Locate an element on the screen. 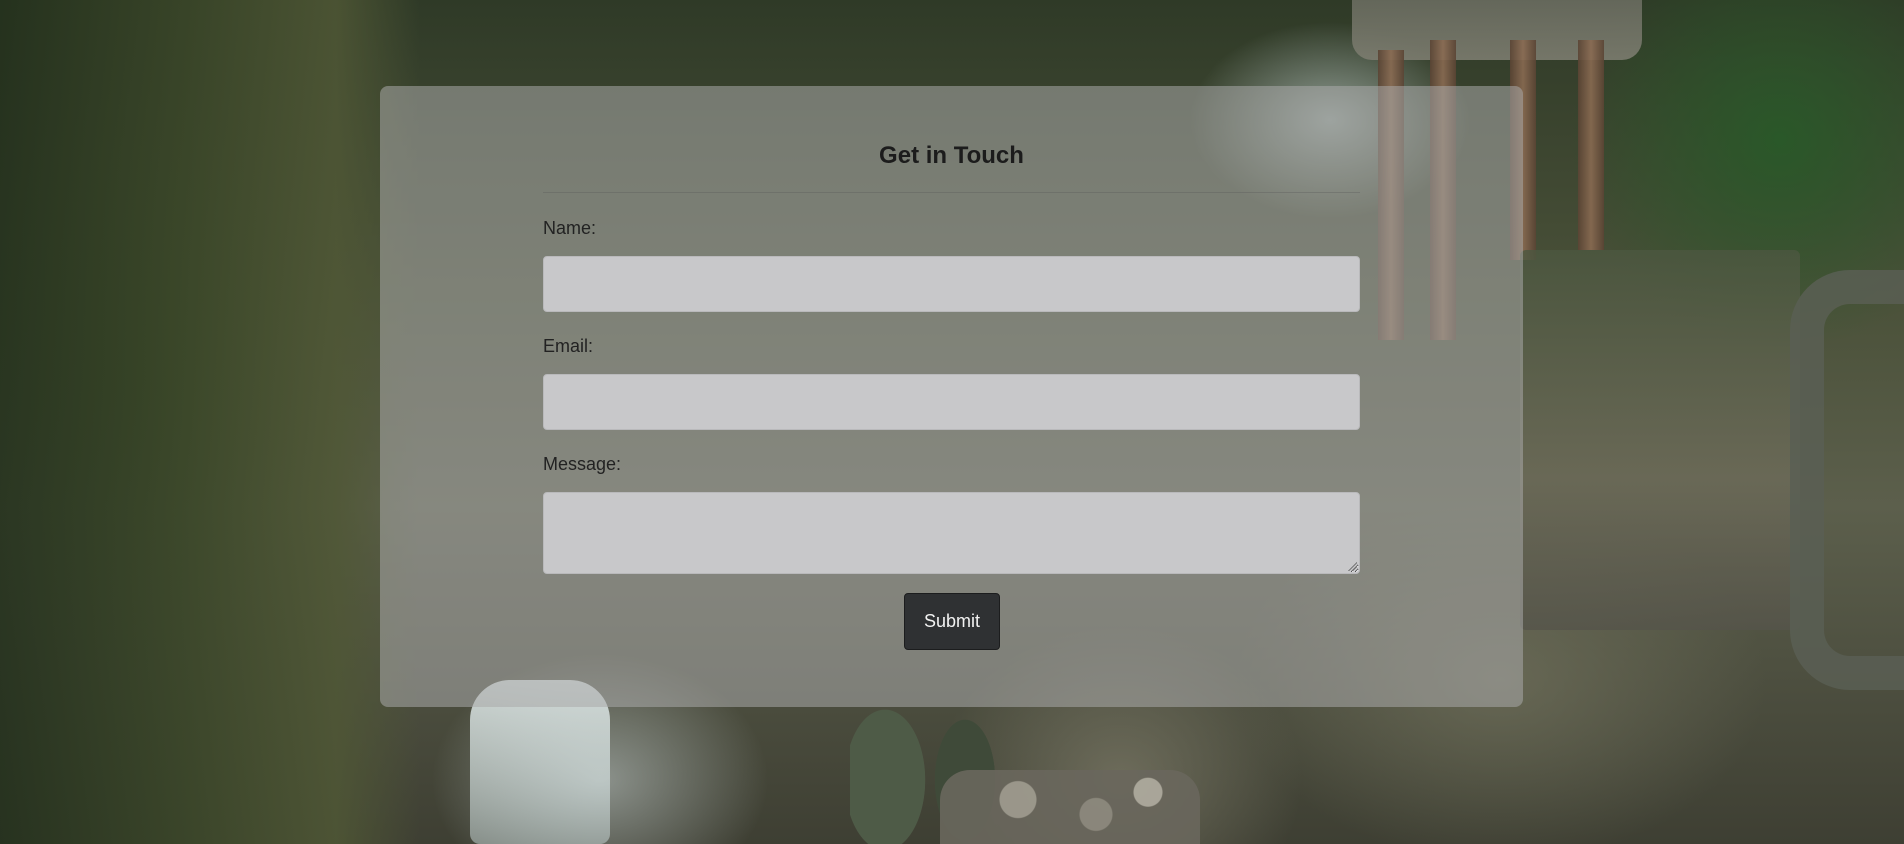 The image size is (1904, 844). submit-button: Submit is located at coordinates (952, 621).